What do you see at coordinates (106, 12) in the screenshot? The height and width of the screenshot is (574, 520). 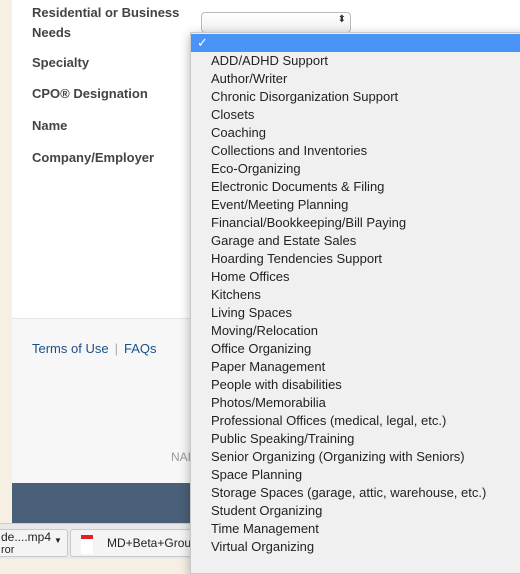 I see `label-residential: Residential or Business` at bounding box center [106, 12].